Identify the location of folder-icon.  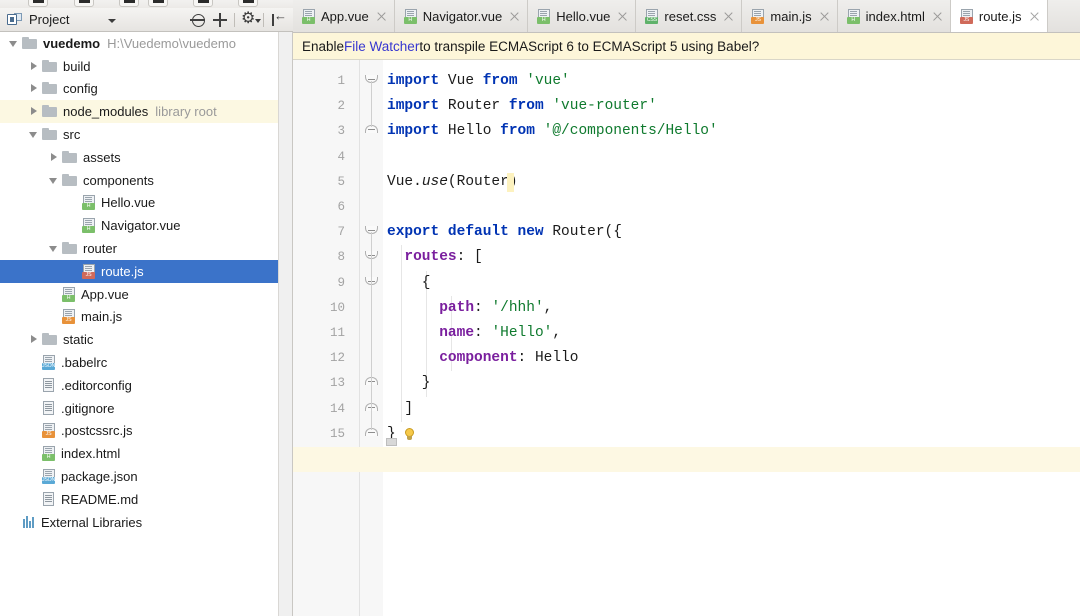
(70, 248).